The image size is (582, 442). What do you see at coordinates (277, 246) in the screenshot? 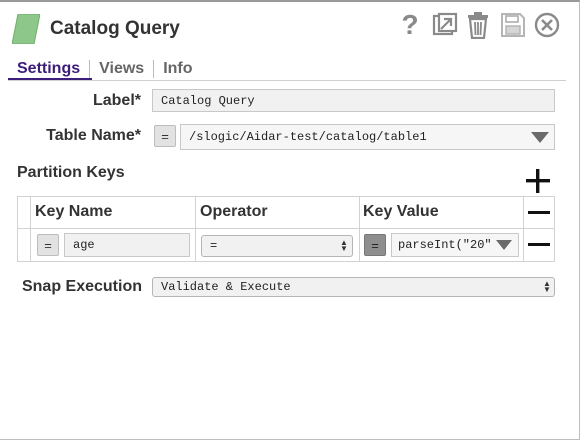
I see `operator-select: =` at bounding box center [277, 246].